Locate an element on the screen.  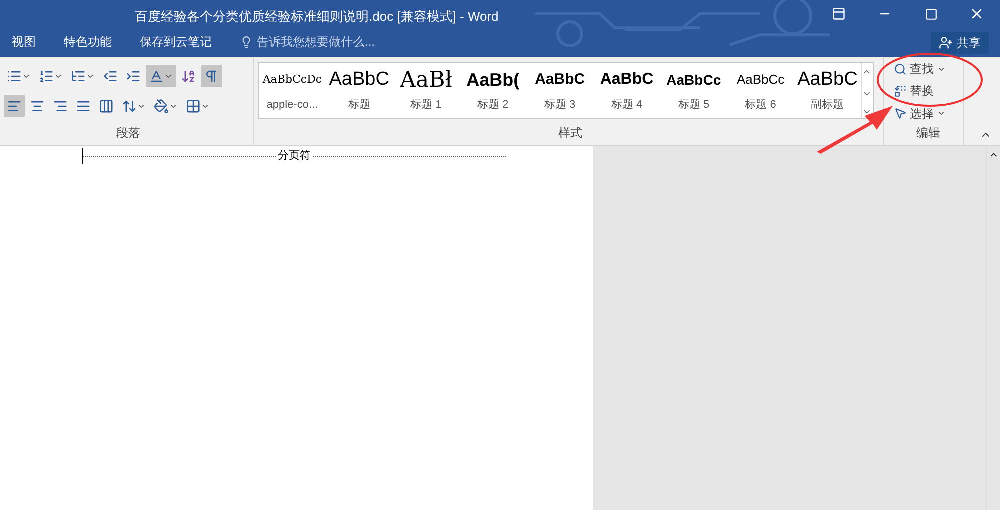
sort-icon is located at coordinates (188, 76).